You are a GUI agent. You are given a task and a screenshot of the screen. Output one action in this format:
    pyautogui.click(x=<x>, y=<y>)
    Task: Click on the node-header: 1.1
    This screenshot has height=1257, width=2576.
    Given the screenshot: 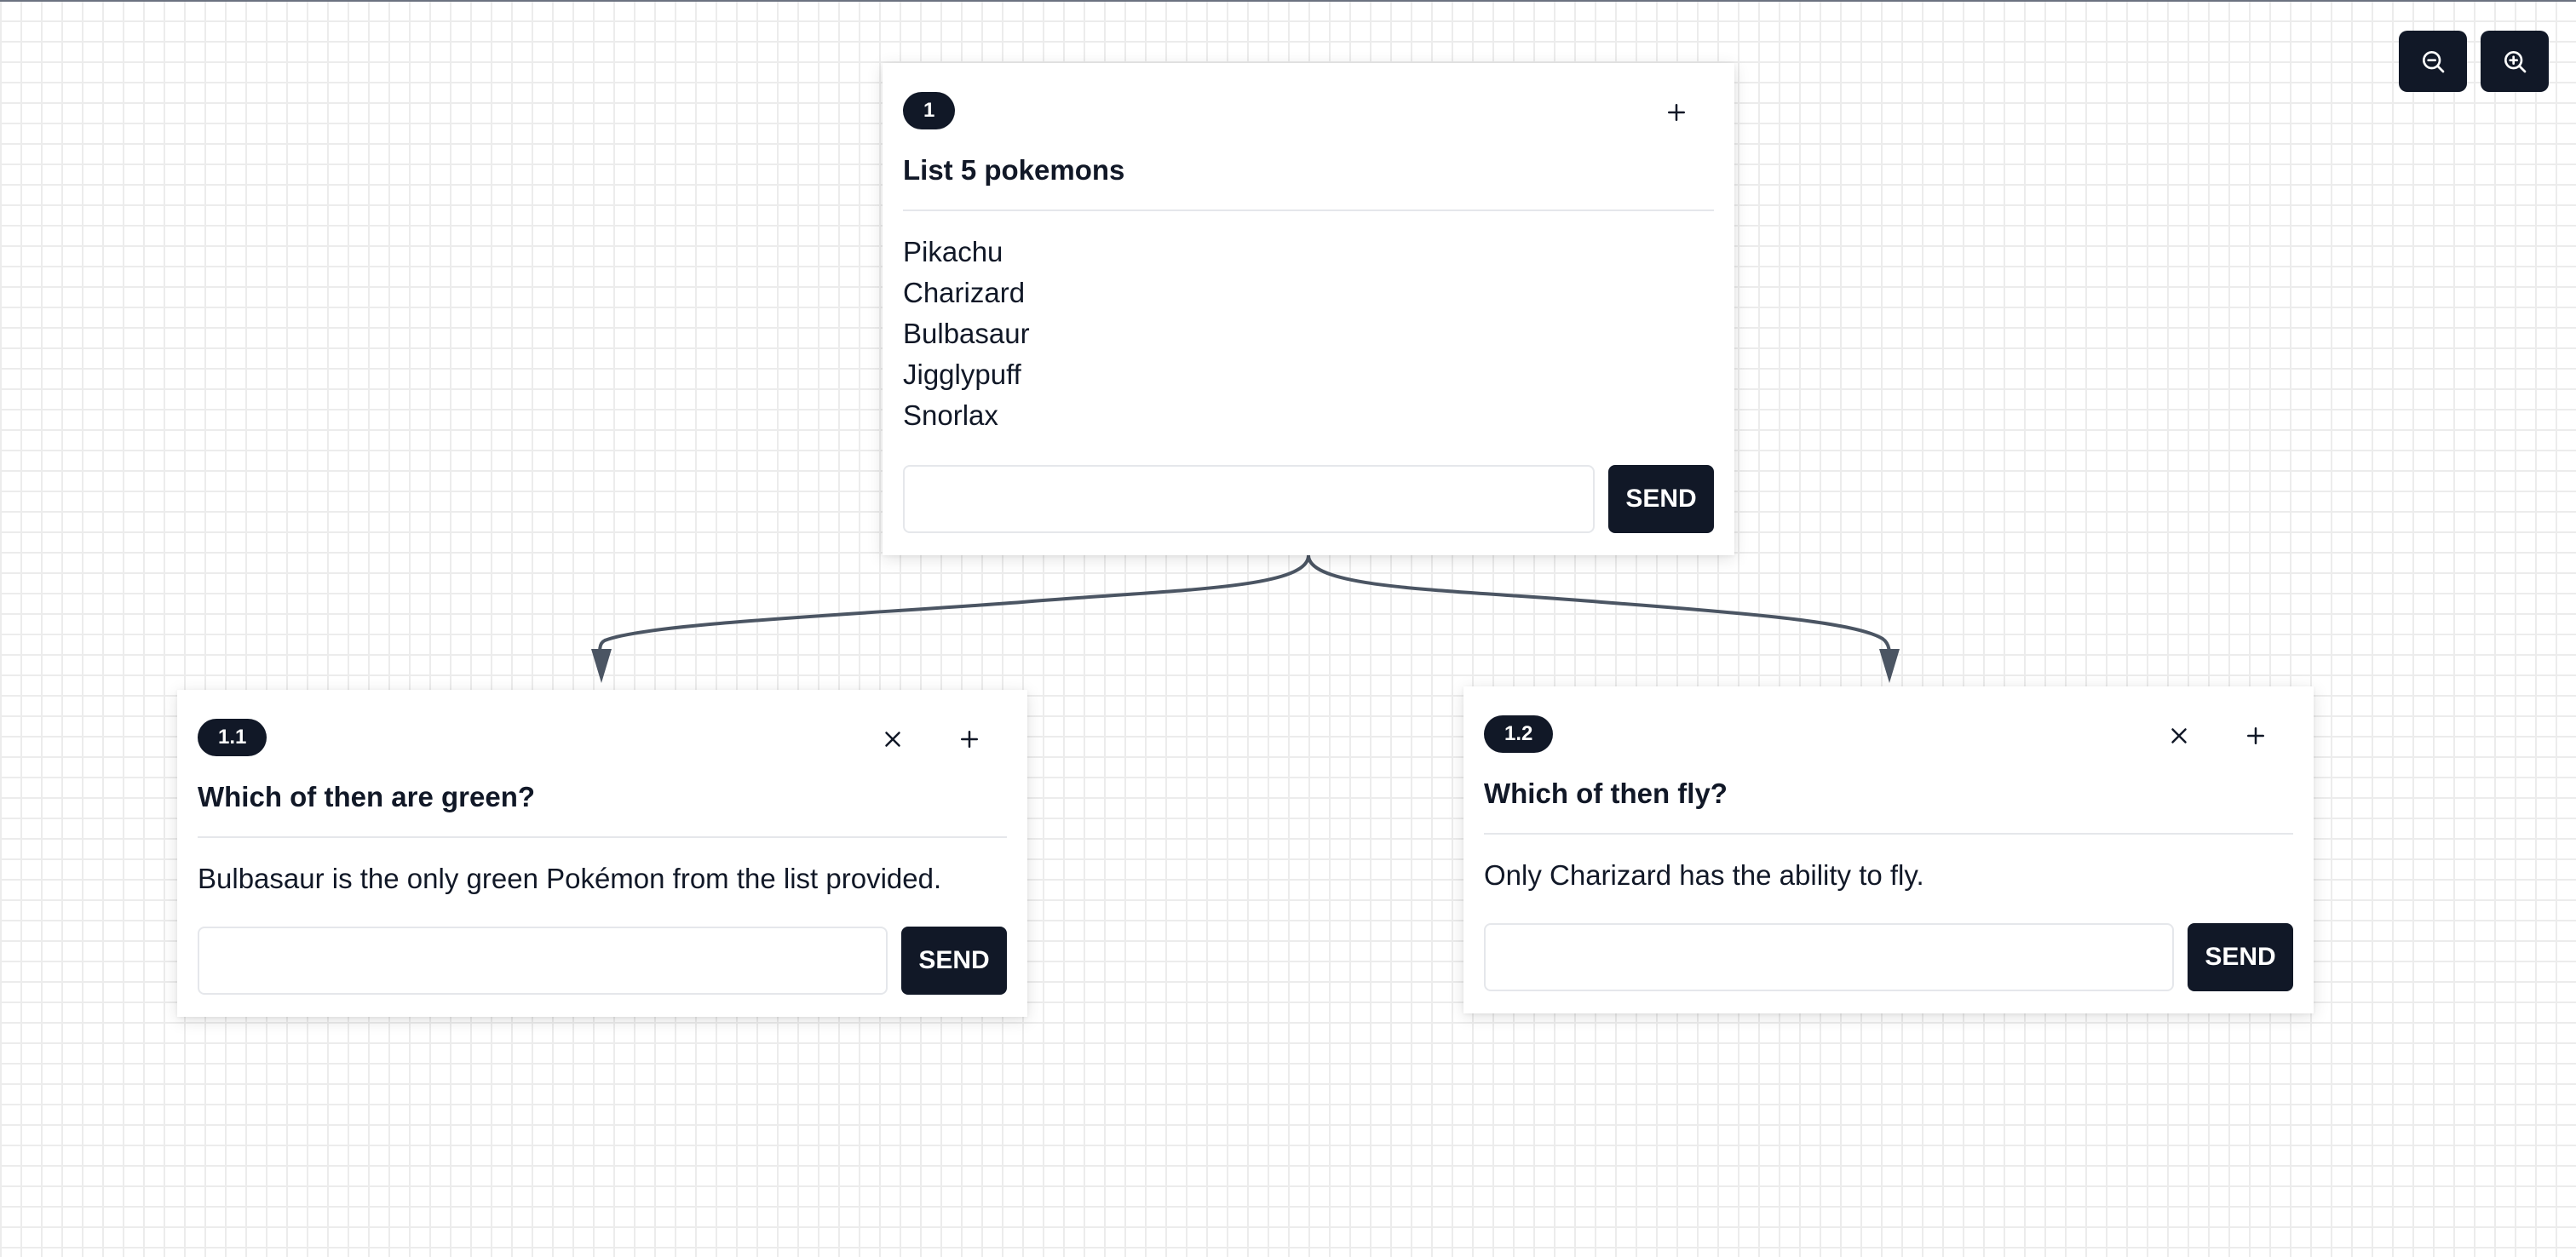 What is the action you would take?
    pyautogui.click(x=603, y=734)
    